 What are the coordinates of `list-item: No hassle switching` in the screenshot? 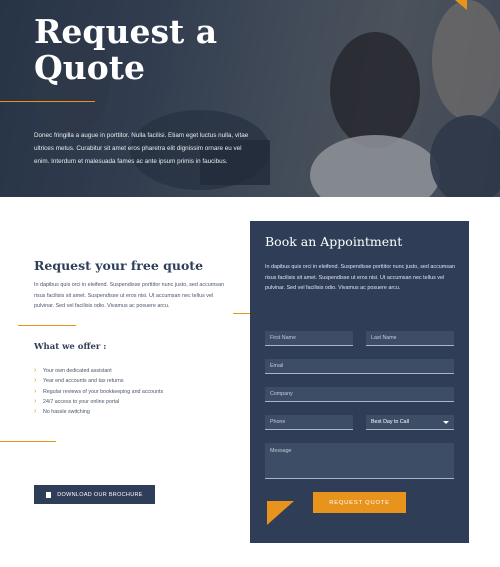 It's located at (98, 412).